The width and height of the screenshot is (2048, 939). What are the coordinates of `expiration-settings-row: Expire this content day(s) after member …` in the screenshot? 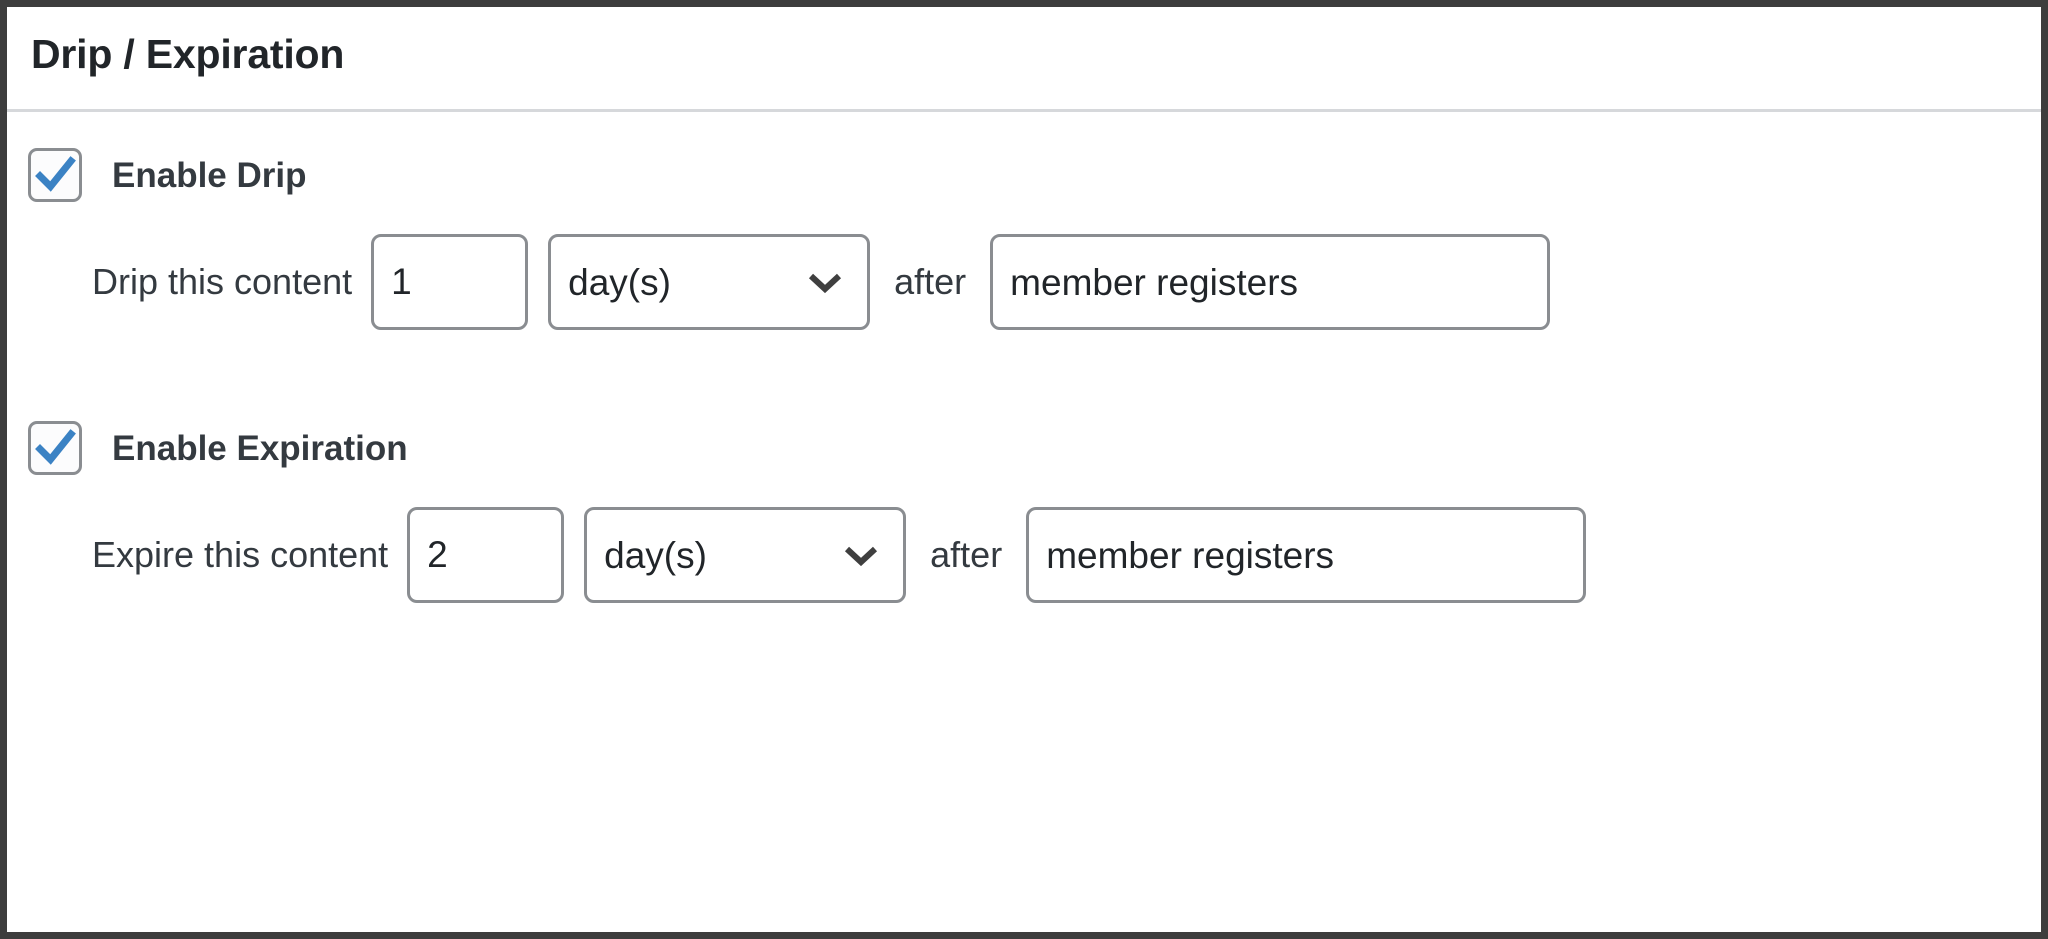 It's located at (839, 555).